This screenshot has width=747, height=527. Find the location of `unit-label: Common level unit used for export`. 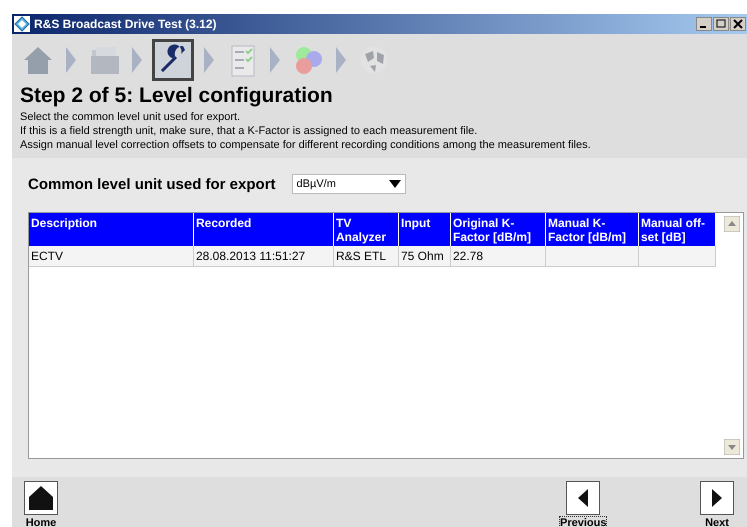

unit-label: Common level unit used for export is located at coordinates (152, 184).